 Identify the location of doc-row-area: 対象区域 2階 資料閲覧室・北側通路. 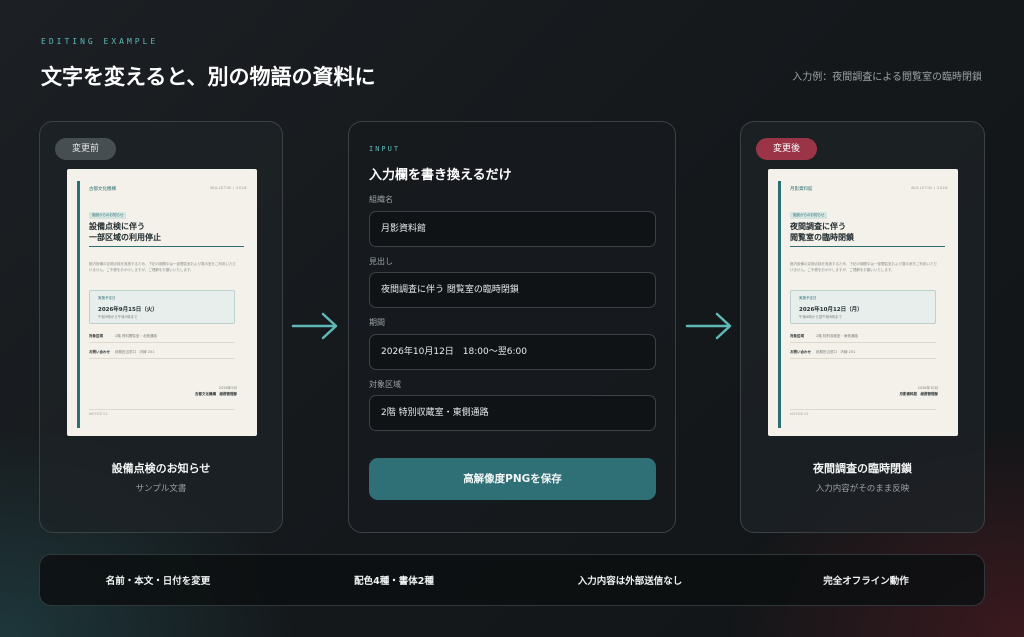
(162, 338).